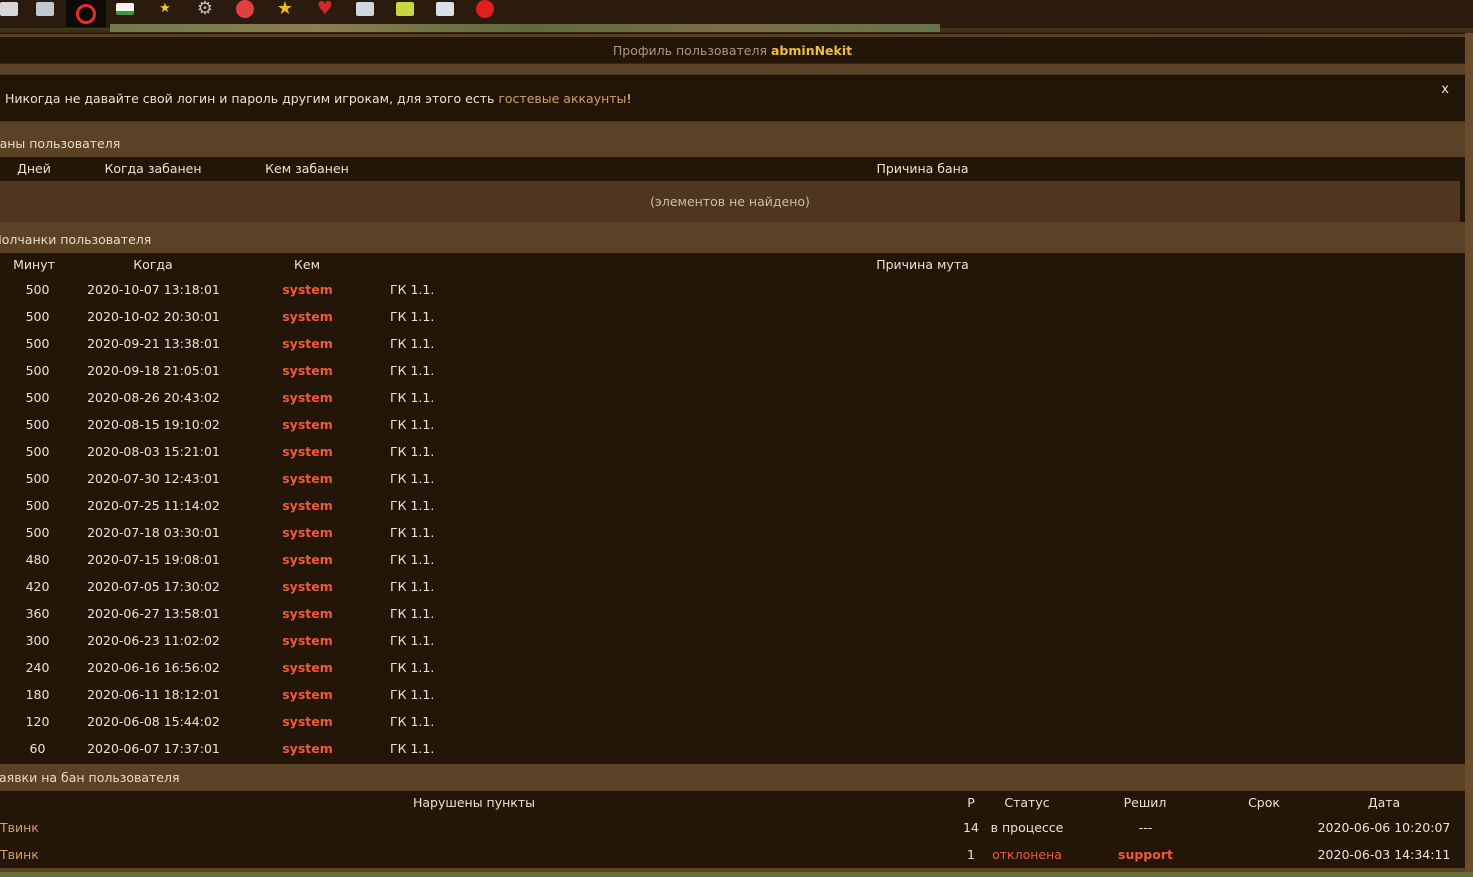  Describe the element at coordinates (525, 28) in the screenshot. I see `toolbar-decoration` at that location.